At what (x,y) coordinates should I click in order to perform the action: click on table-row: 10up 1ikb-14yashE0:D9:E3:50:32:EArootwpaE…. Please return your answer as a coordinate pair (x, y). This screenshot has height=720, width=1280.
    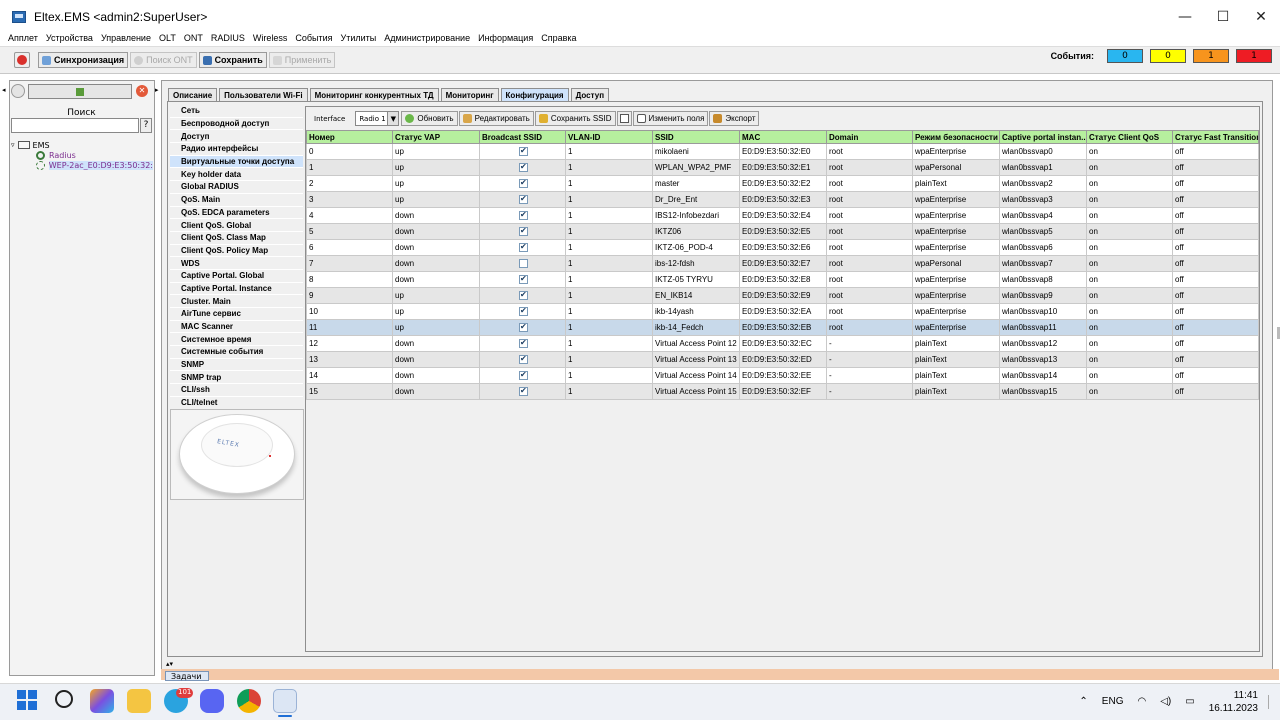
    Looking at the image, I should click on (782, 311).